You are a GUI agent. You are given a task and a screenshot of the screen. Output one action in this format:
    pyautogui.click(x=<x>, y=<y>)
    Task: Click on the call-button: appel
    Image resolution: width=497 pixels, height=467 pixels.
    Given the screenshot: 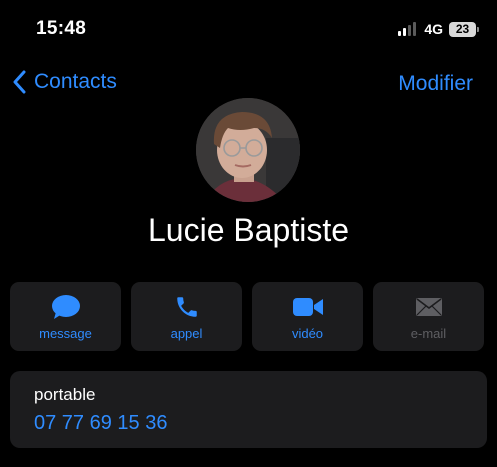 What is the action you would take?
    pyautogui.click(x=186, y=316)
    